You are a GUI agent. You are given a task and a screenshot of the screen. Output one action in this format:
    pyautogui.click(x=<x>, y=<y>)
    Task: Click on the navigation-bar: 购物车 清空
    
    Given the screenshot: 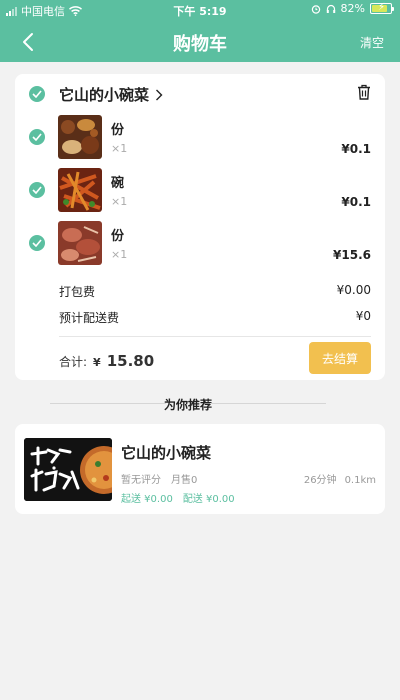 What is the action you would take?
    pyautogui.click(x=200, y=42)
    